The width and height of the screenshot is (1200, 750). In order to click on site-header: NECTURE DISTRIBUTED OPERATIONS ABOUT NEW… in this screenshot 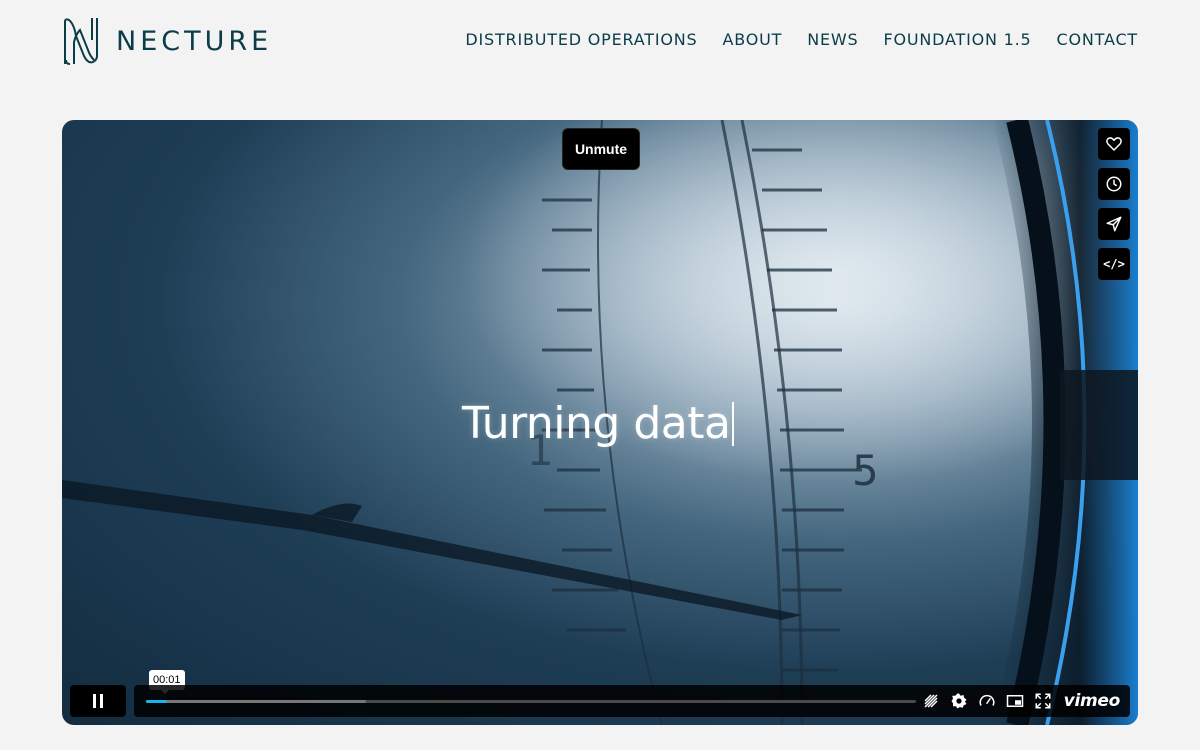, I will do `click(600, 41)`.